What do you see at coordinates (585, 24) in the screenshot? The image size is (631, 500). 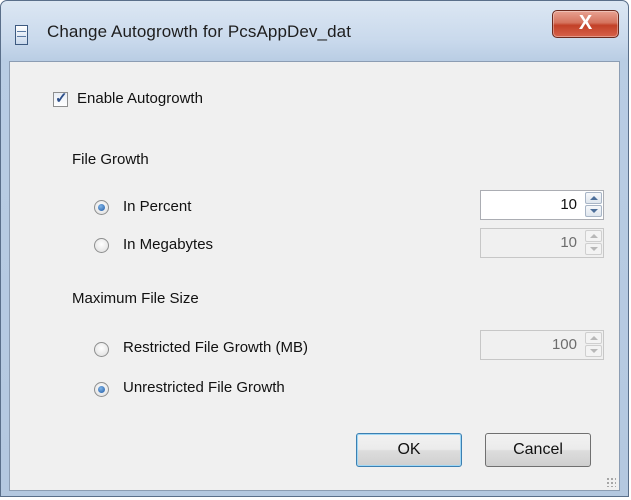 I see `close-button: X` at bounding box center [585, 24].